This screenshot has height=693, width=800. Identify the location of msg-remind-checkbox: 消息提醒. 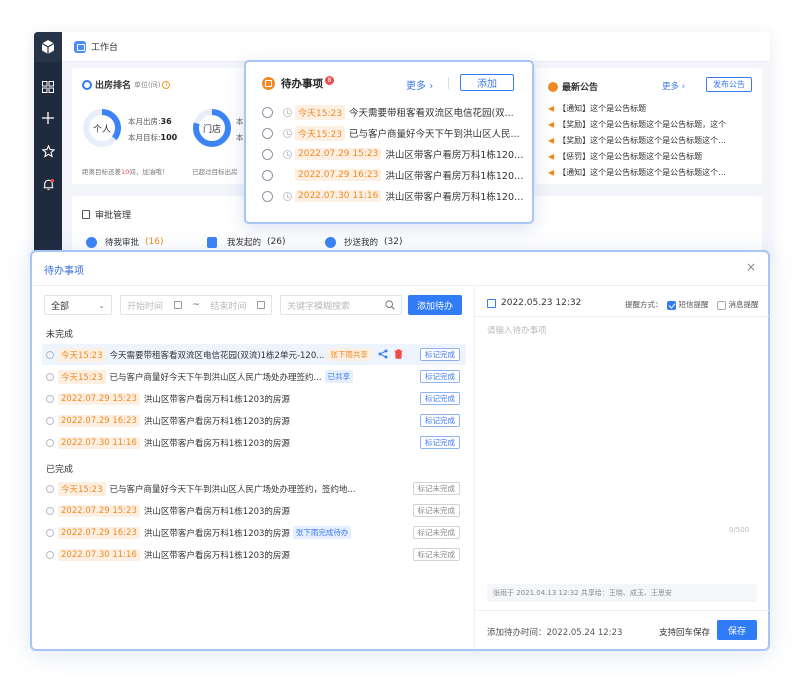
(737, 304).